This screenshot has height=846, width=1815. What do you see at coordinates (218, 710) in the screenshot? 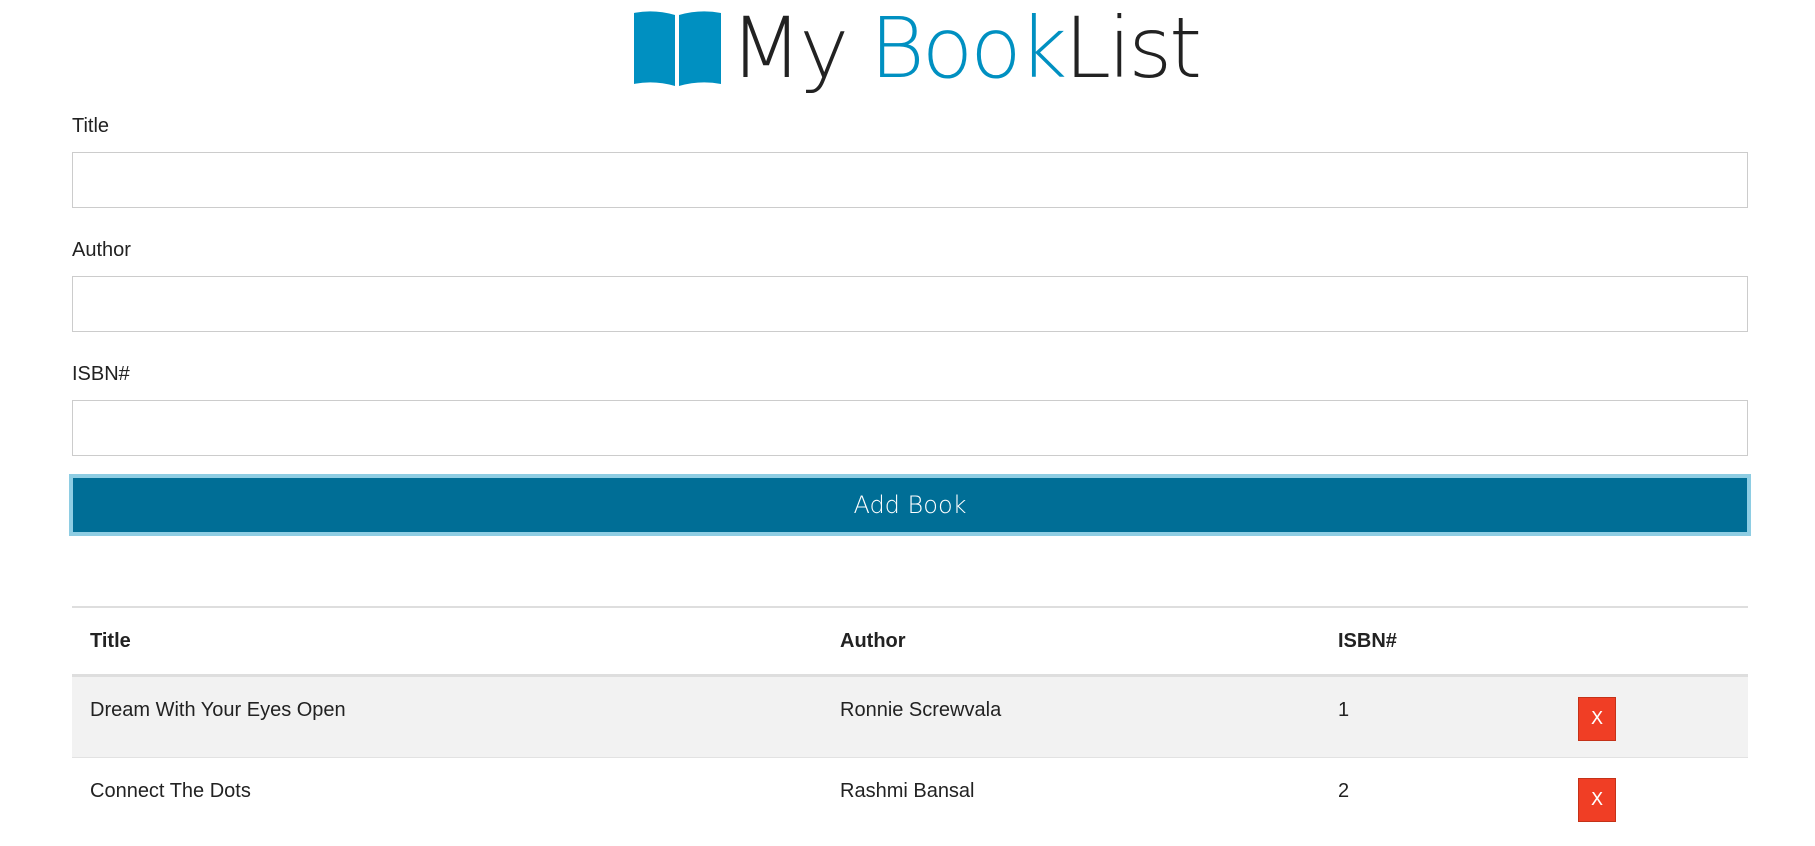
I see `book-title: Dream With Your Eyes Open` at bounding box center [218, 710].